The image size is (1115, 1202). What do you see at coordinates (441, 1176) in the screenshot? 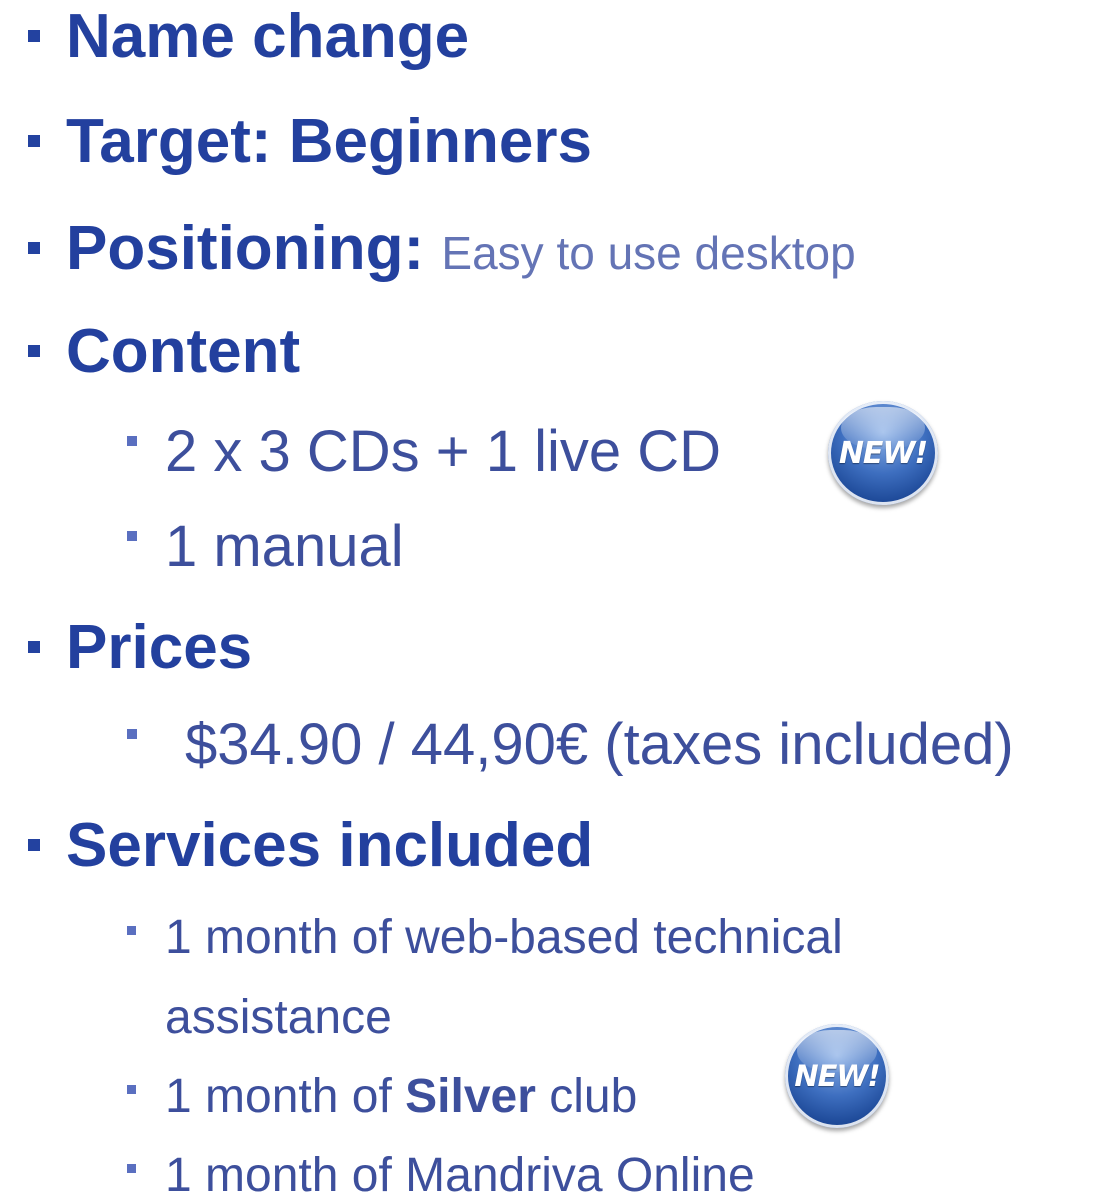
I see `subitem-mandriva-online: 1 month of Mandriva Online` at bounding box center [441, 1176].